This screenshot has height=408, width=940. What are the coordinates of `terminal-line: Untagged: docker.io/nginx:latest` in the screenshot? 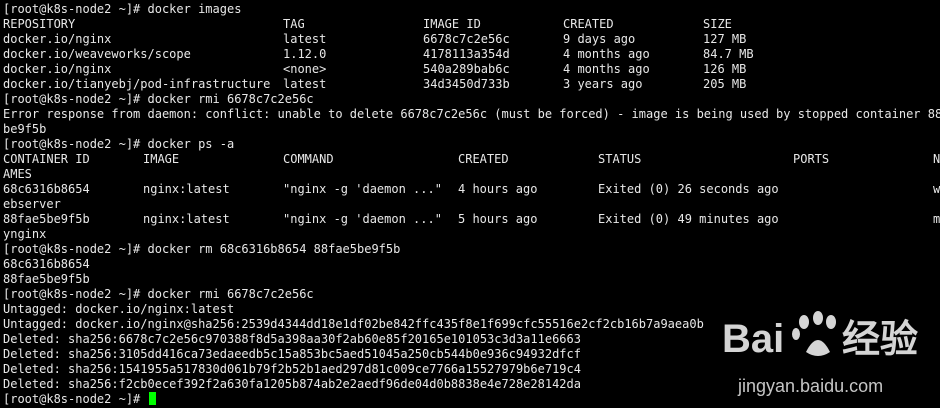 It's located at (118, 309).